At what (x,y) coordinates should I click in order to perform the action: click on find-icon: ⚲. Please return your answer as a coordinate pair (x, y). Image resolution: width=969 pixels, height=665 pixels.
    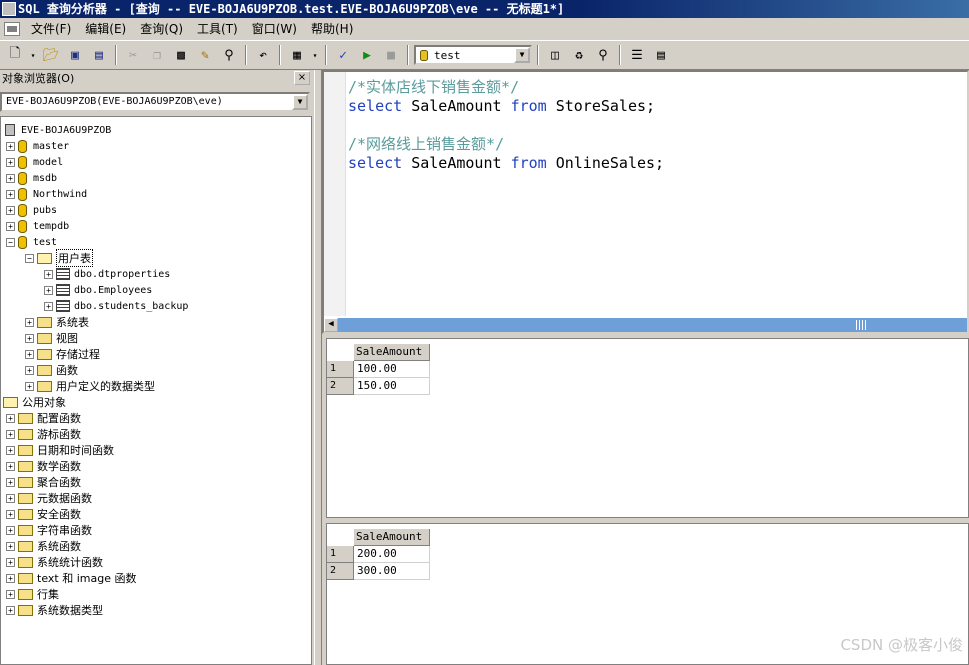
    Looking at the image, I should click on (229, 55).